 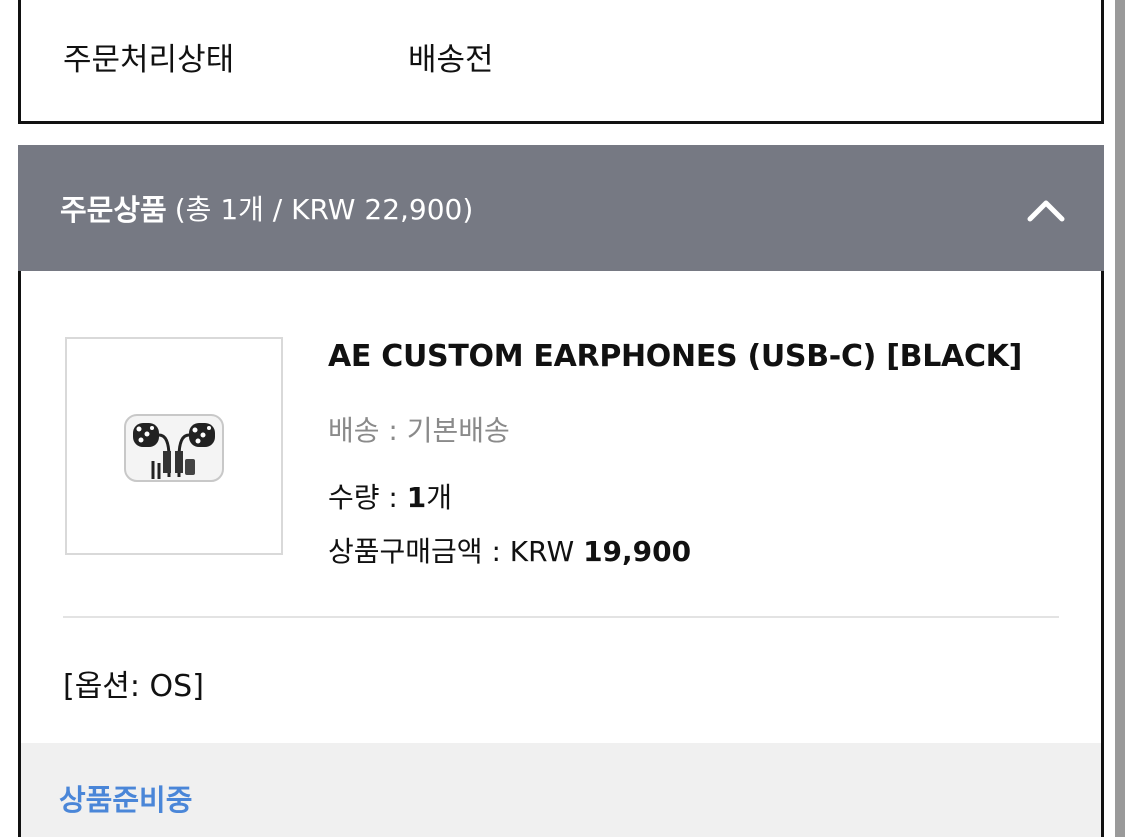 I want to click on product-thumbnail, so click(x=174, y=446).